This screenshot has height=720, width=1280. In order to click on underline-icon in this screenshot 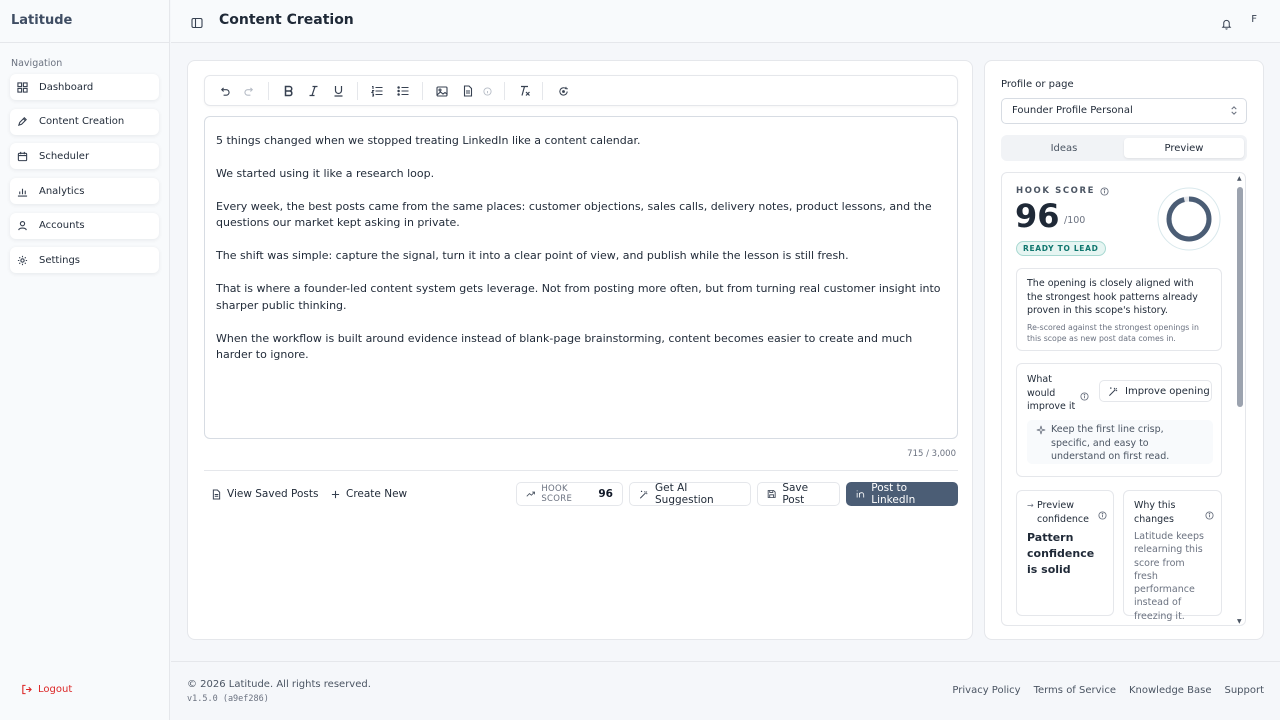, I will do `click(338, 91)`.